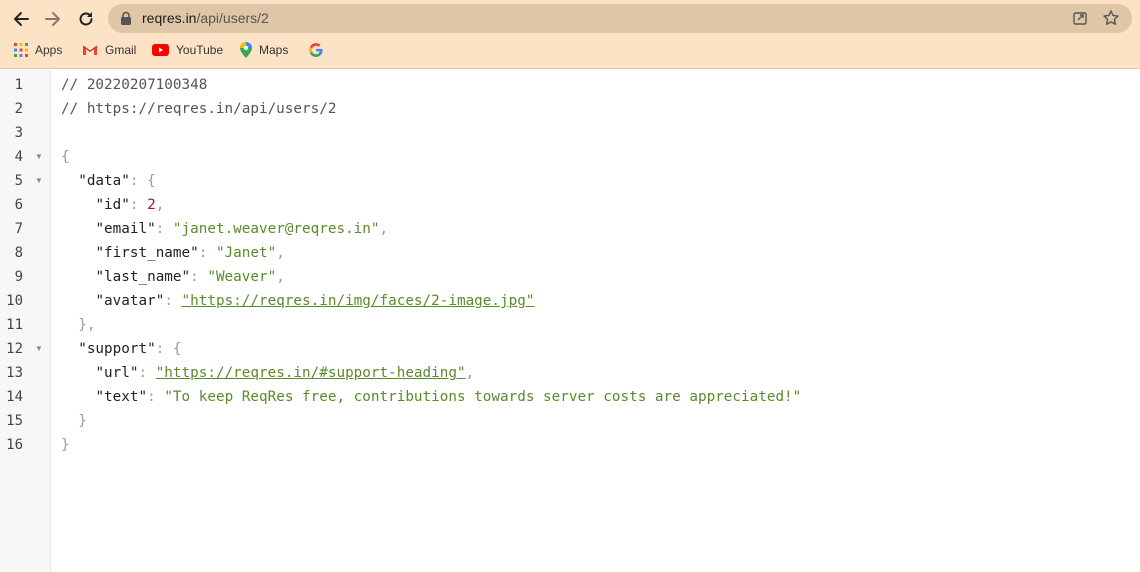 The height and width of the screenshot is (572, 1140). Describe the element at coordinates (14, 397) in the screenshot. I see `line-number: 14` at that location.